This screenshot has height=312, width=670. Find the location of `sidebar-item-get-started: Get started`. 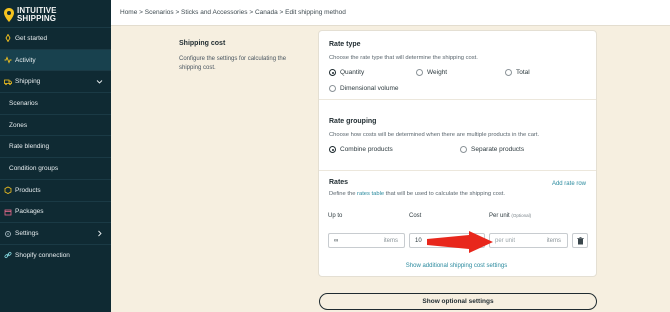

sidebar-item-get-started: Get started is located at coordinates (55, 38).